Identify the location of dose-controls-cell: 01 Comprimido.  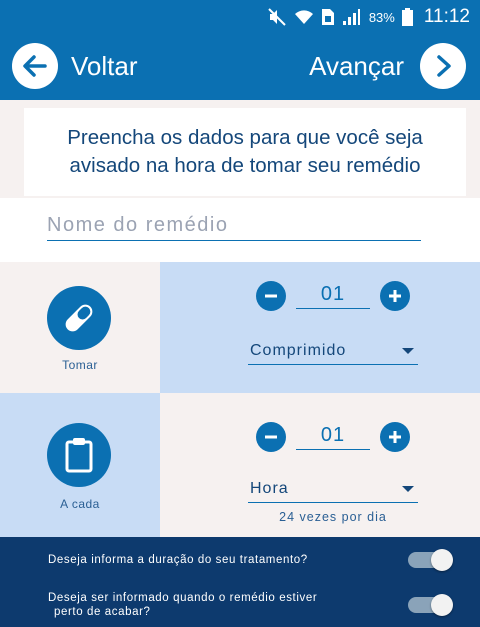
(320, 327).